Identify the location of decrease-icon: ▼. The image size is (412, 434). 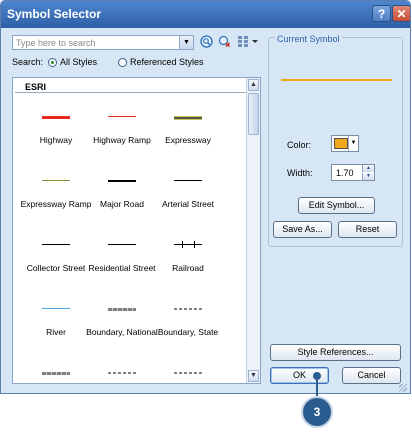
(368, 176).